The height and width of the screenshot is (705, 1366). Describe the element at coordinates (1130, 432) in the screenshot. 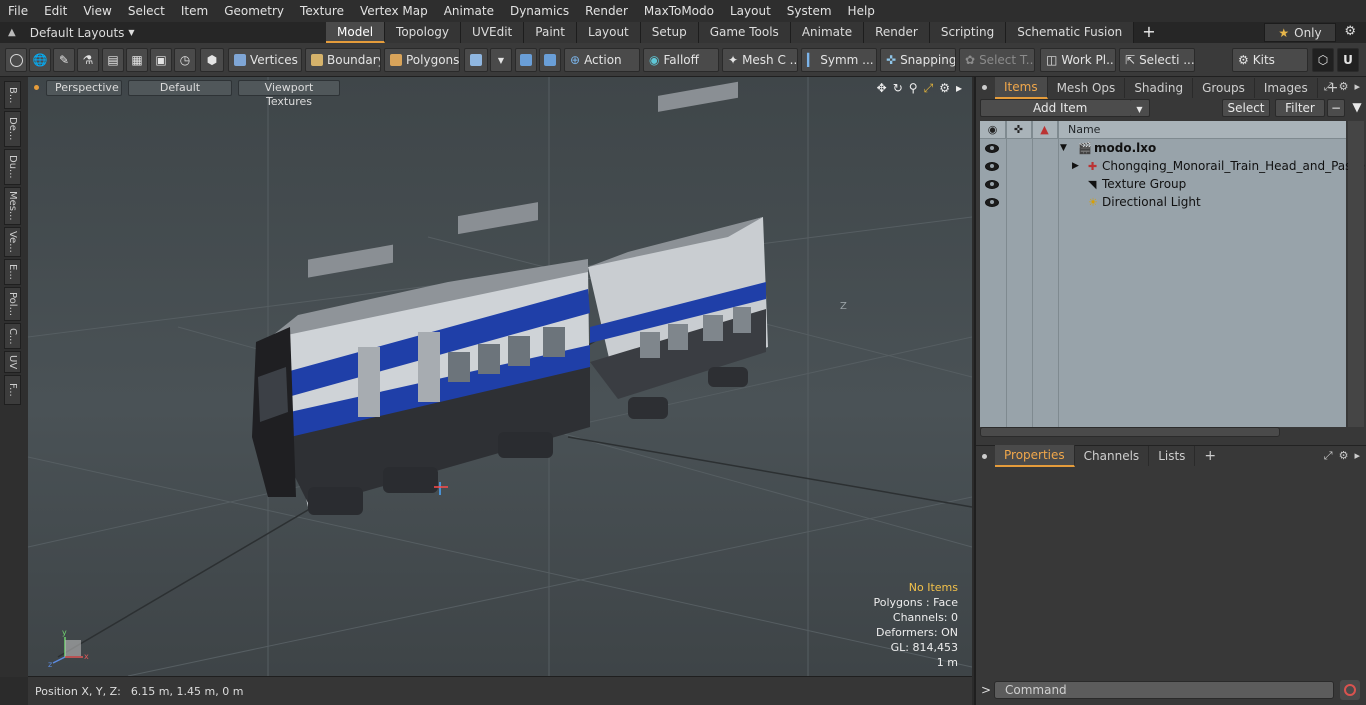

I see `item-list-hscroll` at that location.